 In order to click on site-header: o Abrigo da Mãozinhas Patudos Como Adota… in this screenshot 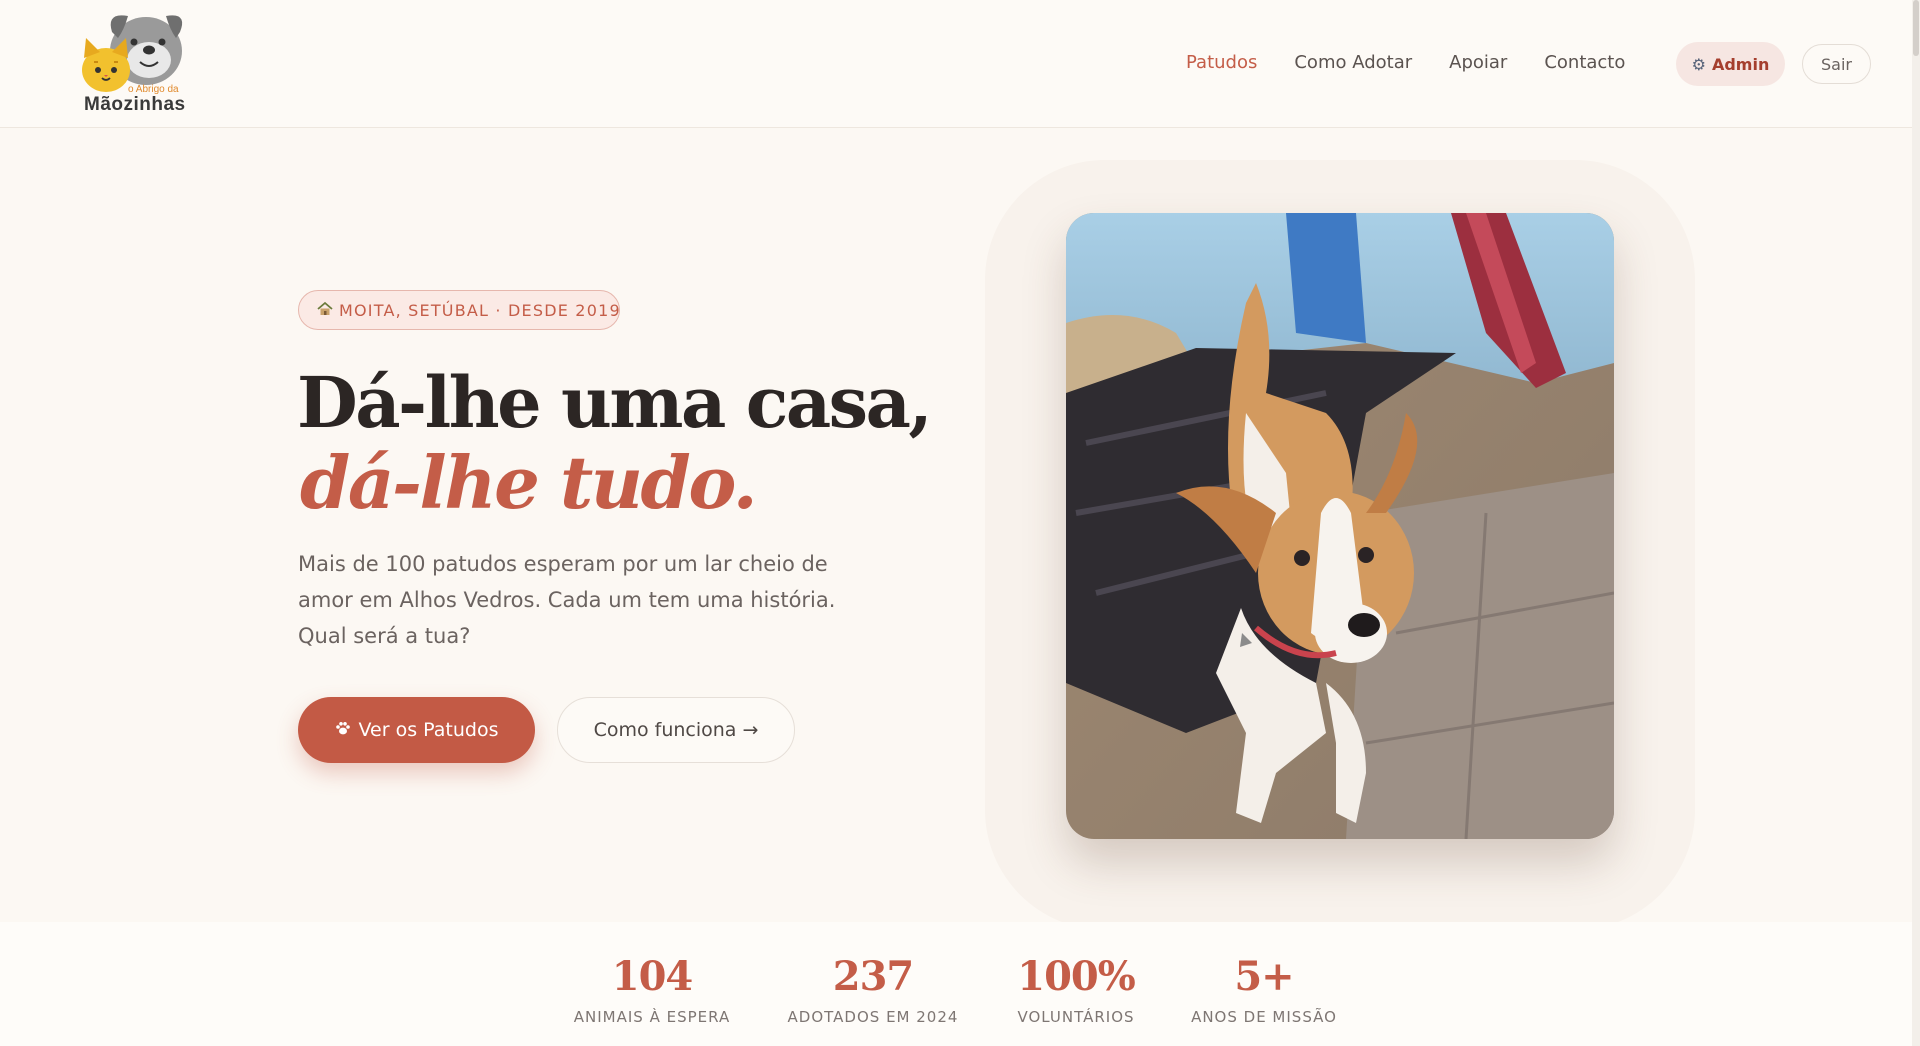, I will do `click(956, 64)`.